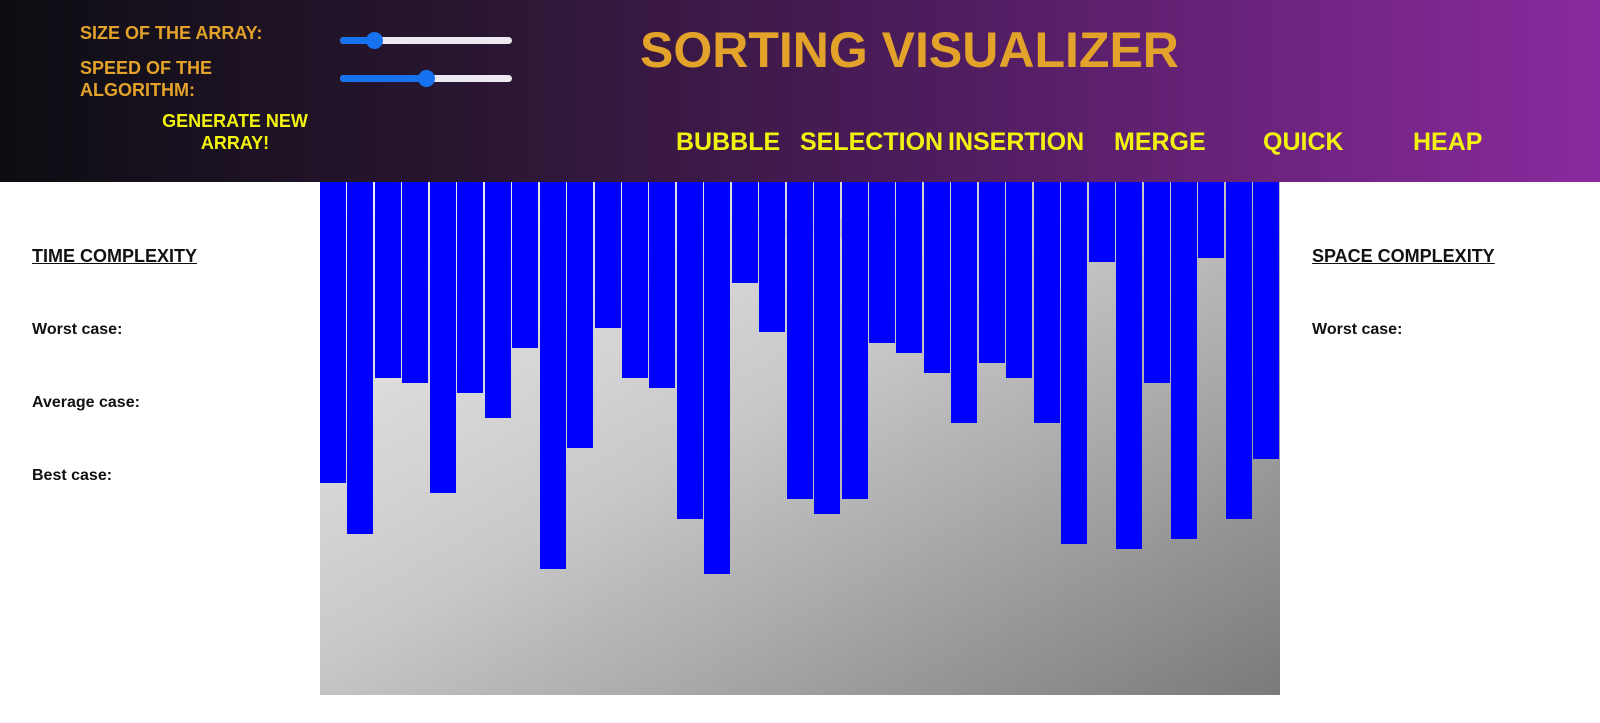 The width and height of the screenshot is (1600, 723). What do you see at coordinates (1357, 329) in the screenshot?
I see `space-worst-case: Worst case:` at bounding box center [1357, 329].